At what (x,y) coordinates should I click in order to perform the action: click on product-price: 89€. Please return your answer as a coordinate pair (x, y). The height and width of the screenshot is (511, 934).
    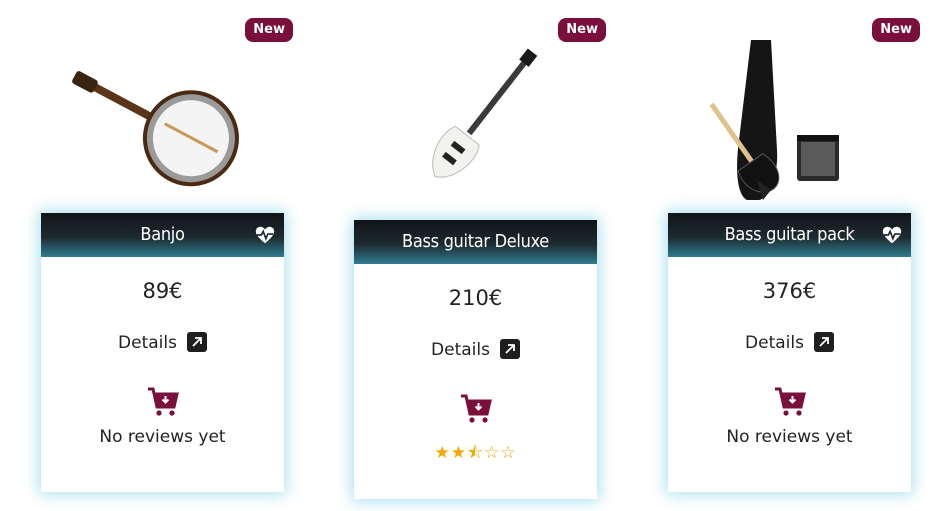
    Looking at the image, I should click on (162, 291).